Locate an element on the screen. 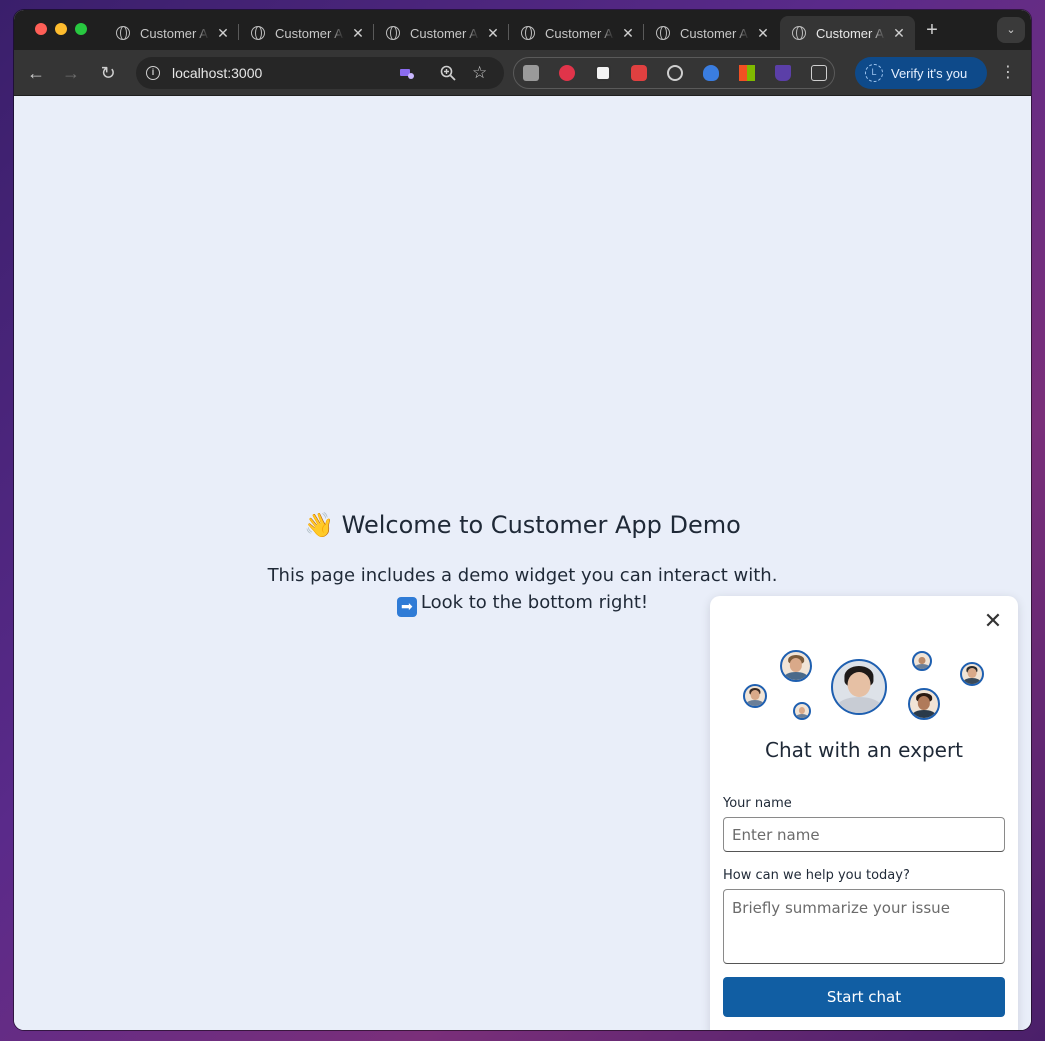 This screenshot has height=1041, width=1045. bookmark-star-icon: ☆ is located at coordinates (479, 73).